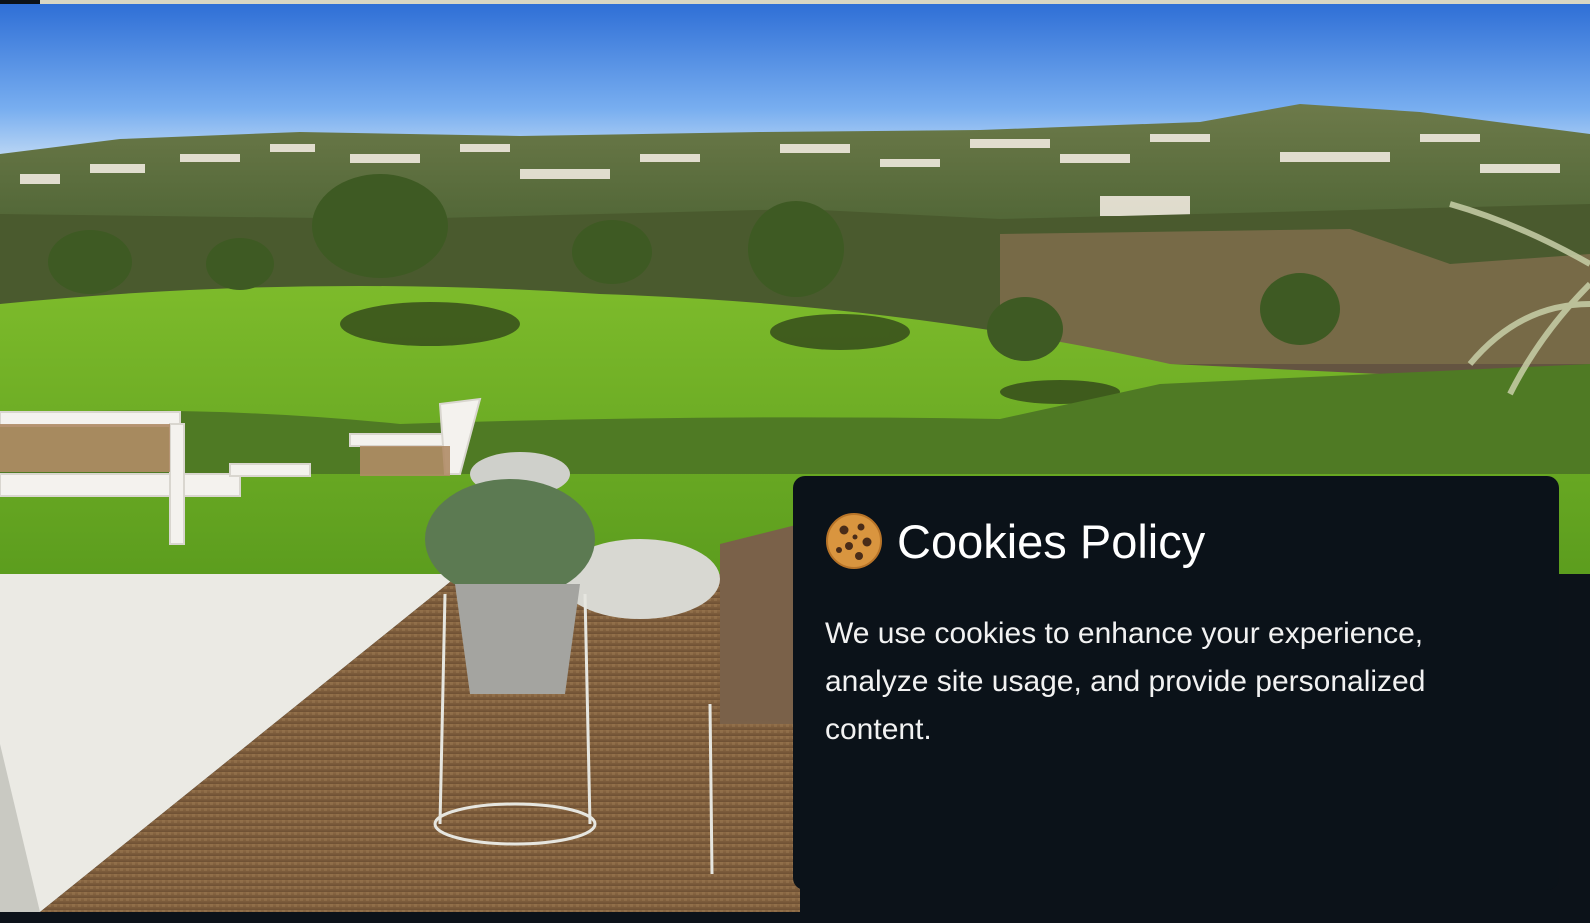 The width and height of the screenshot is (1590, 923). I want to click on cookie-title-row: Cookies Policy, so click(1176, 541).